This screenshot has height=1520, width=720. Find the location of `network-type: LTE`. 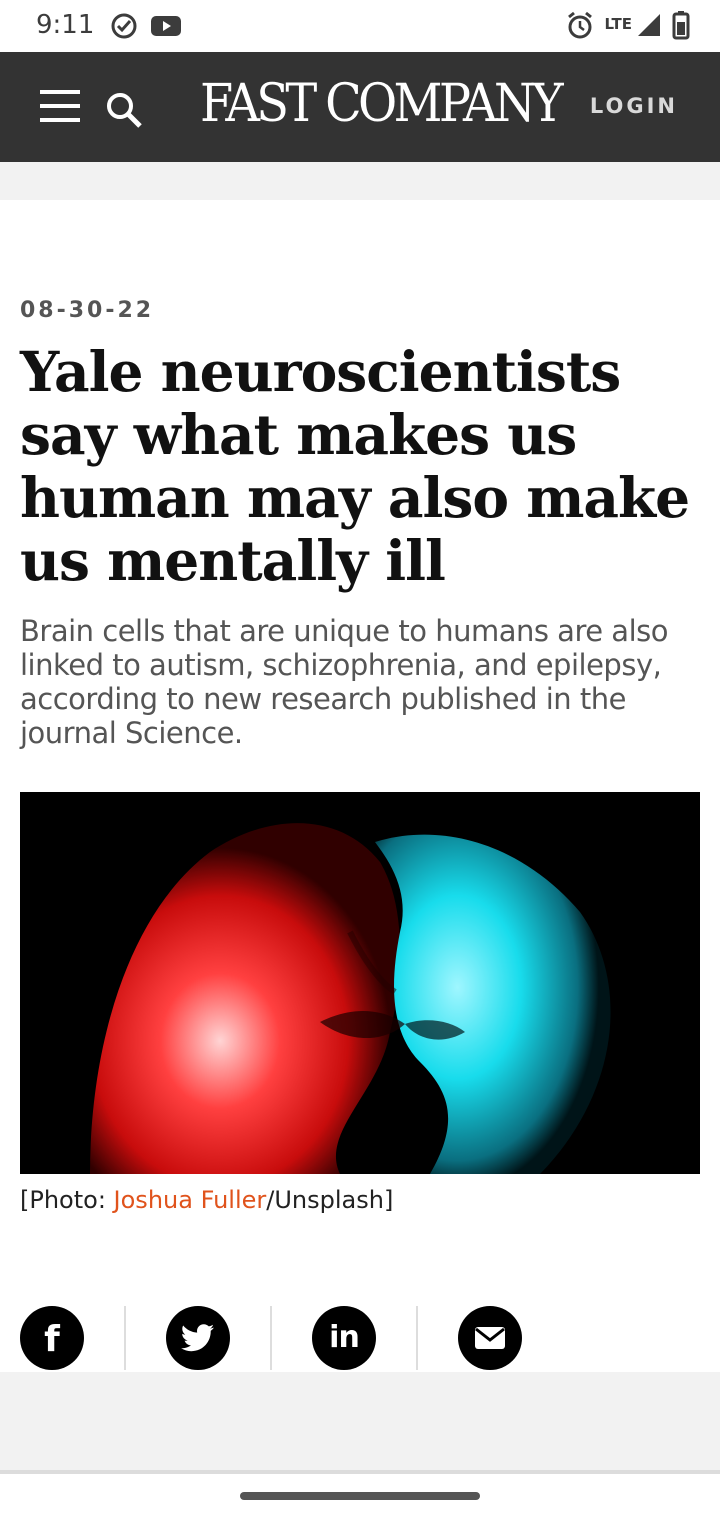

network-type: LTE is located at coordinates (618, 24).